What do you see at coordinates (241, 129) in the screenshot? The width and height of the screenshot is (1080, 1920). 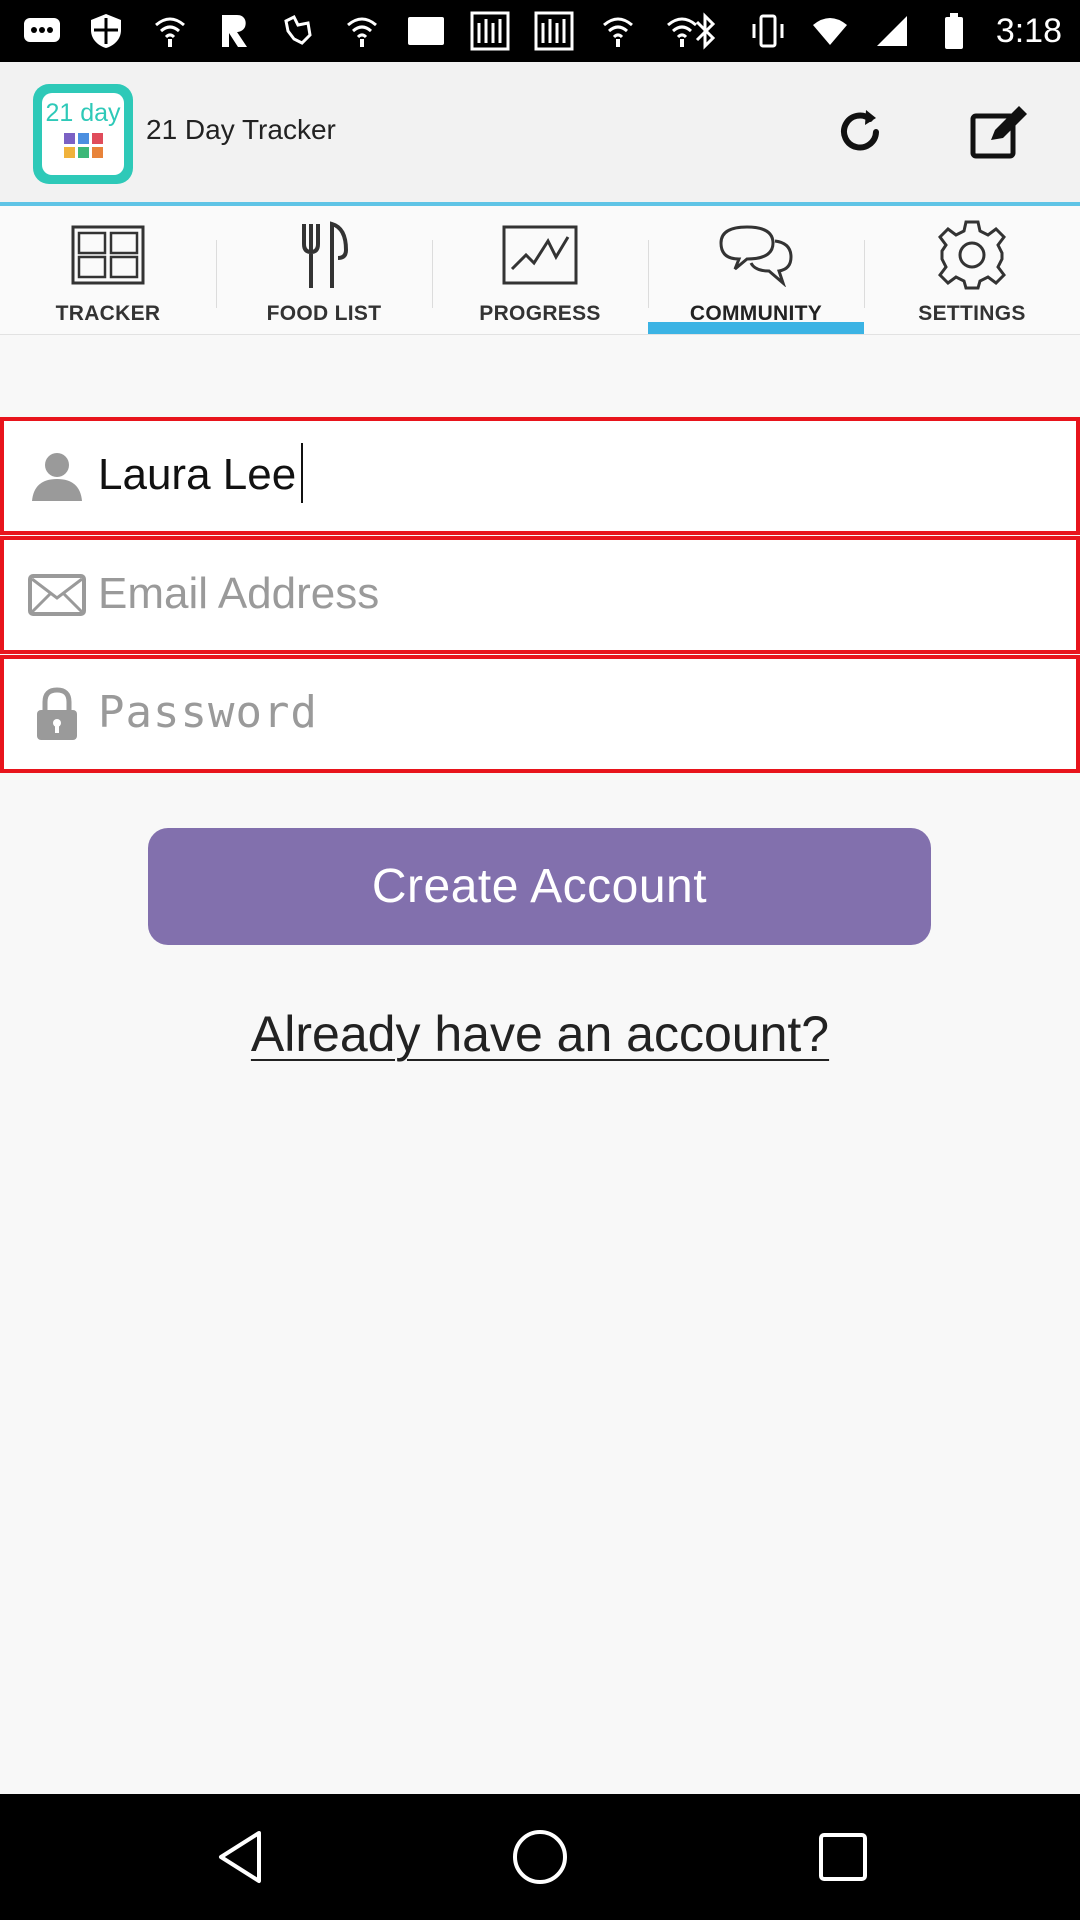 I see `app-title: 21 Day Tracker` at bounding box center [241, 129].